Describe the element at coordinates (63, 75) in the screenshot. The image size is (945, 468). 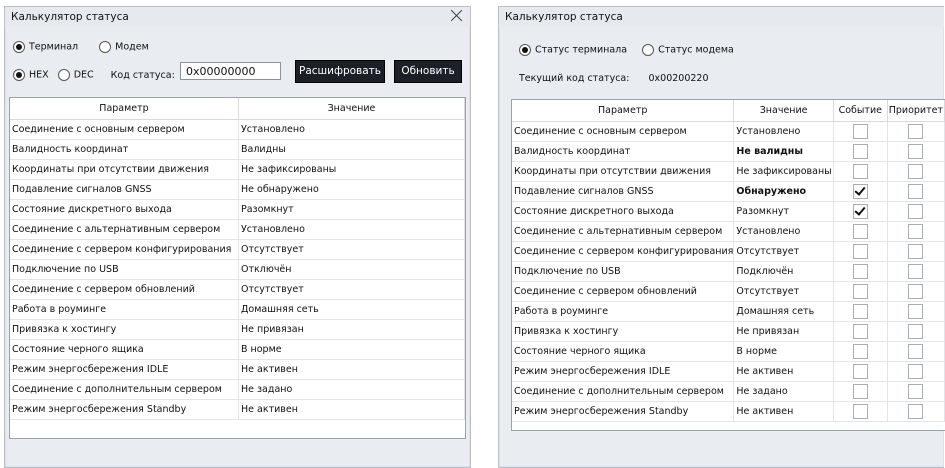
I see `radio-dec` at that location.